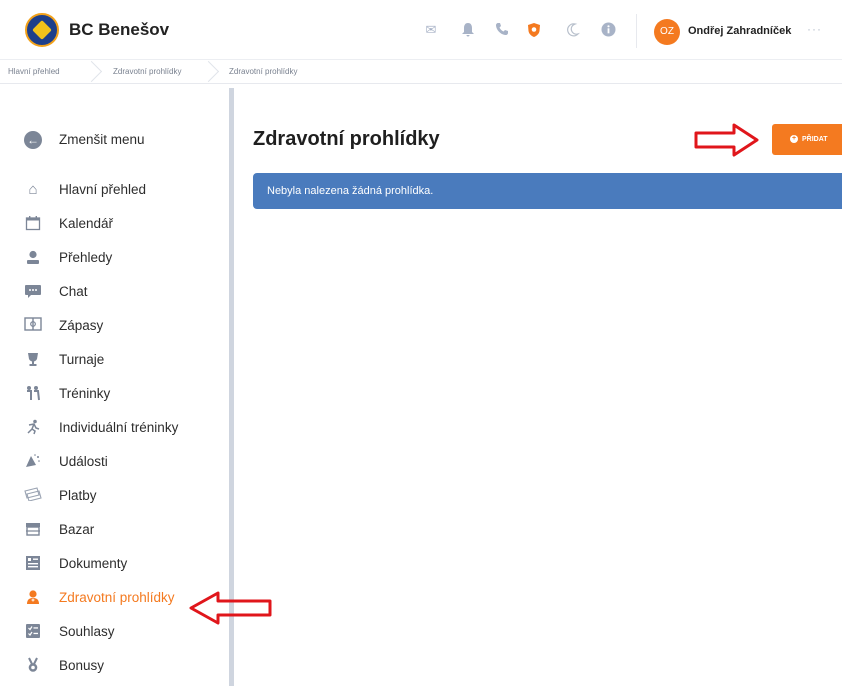 The image size is (842, 686). What do you see at coordinates (86, 257) in the screenshot?
I see `sidebar-item-label: Přehledy` at bounding box center [86, 257].